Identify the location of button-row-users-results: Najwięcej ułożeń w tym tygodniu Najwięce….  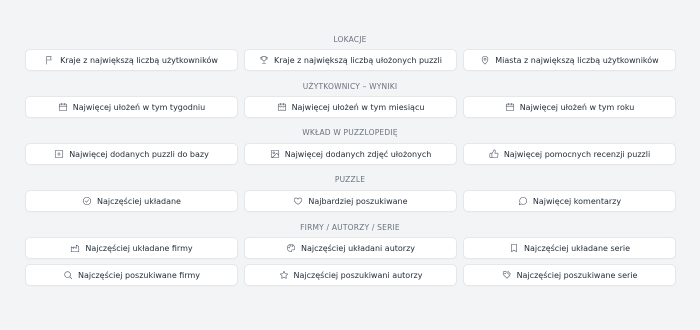
(351, 107).